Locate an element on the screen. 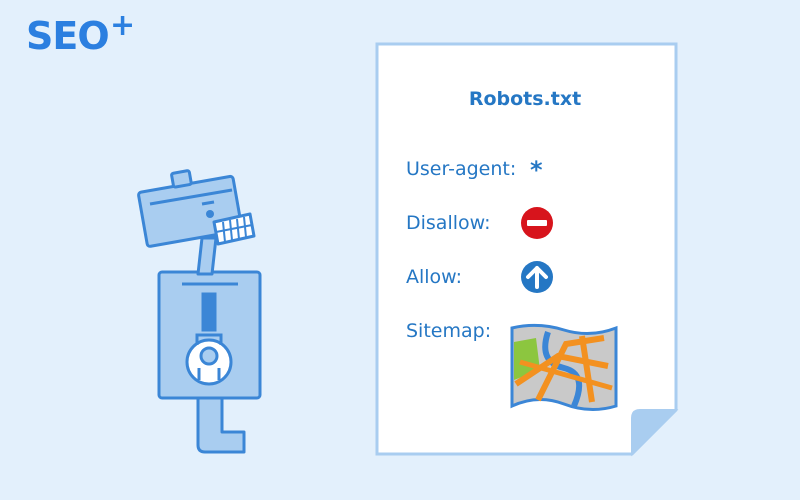 The image size is (800, 500). up-arrow-icon is located at coordinates (537, 277).